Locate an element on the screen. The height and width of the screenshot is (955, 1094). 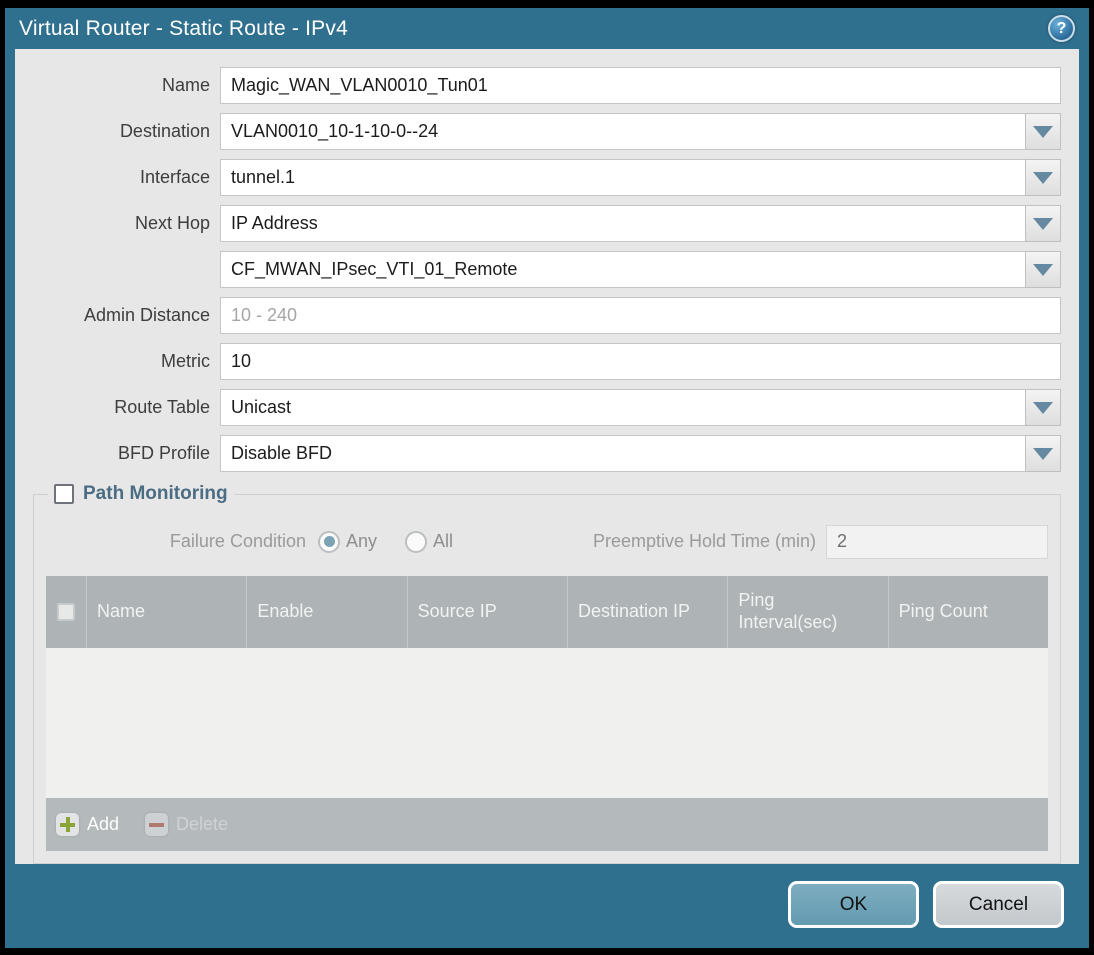
metric-field is located at coordinates (640, 361).